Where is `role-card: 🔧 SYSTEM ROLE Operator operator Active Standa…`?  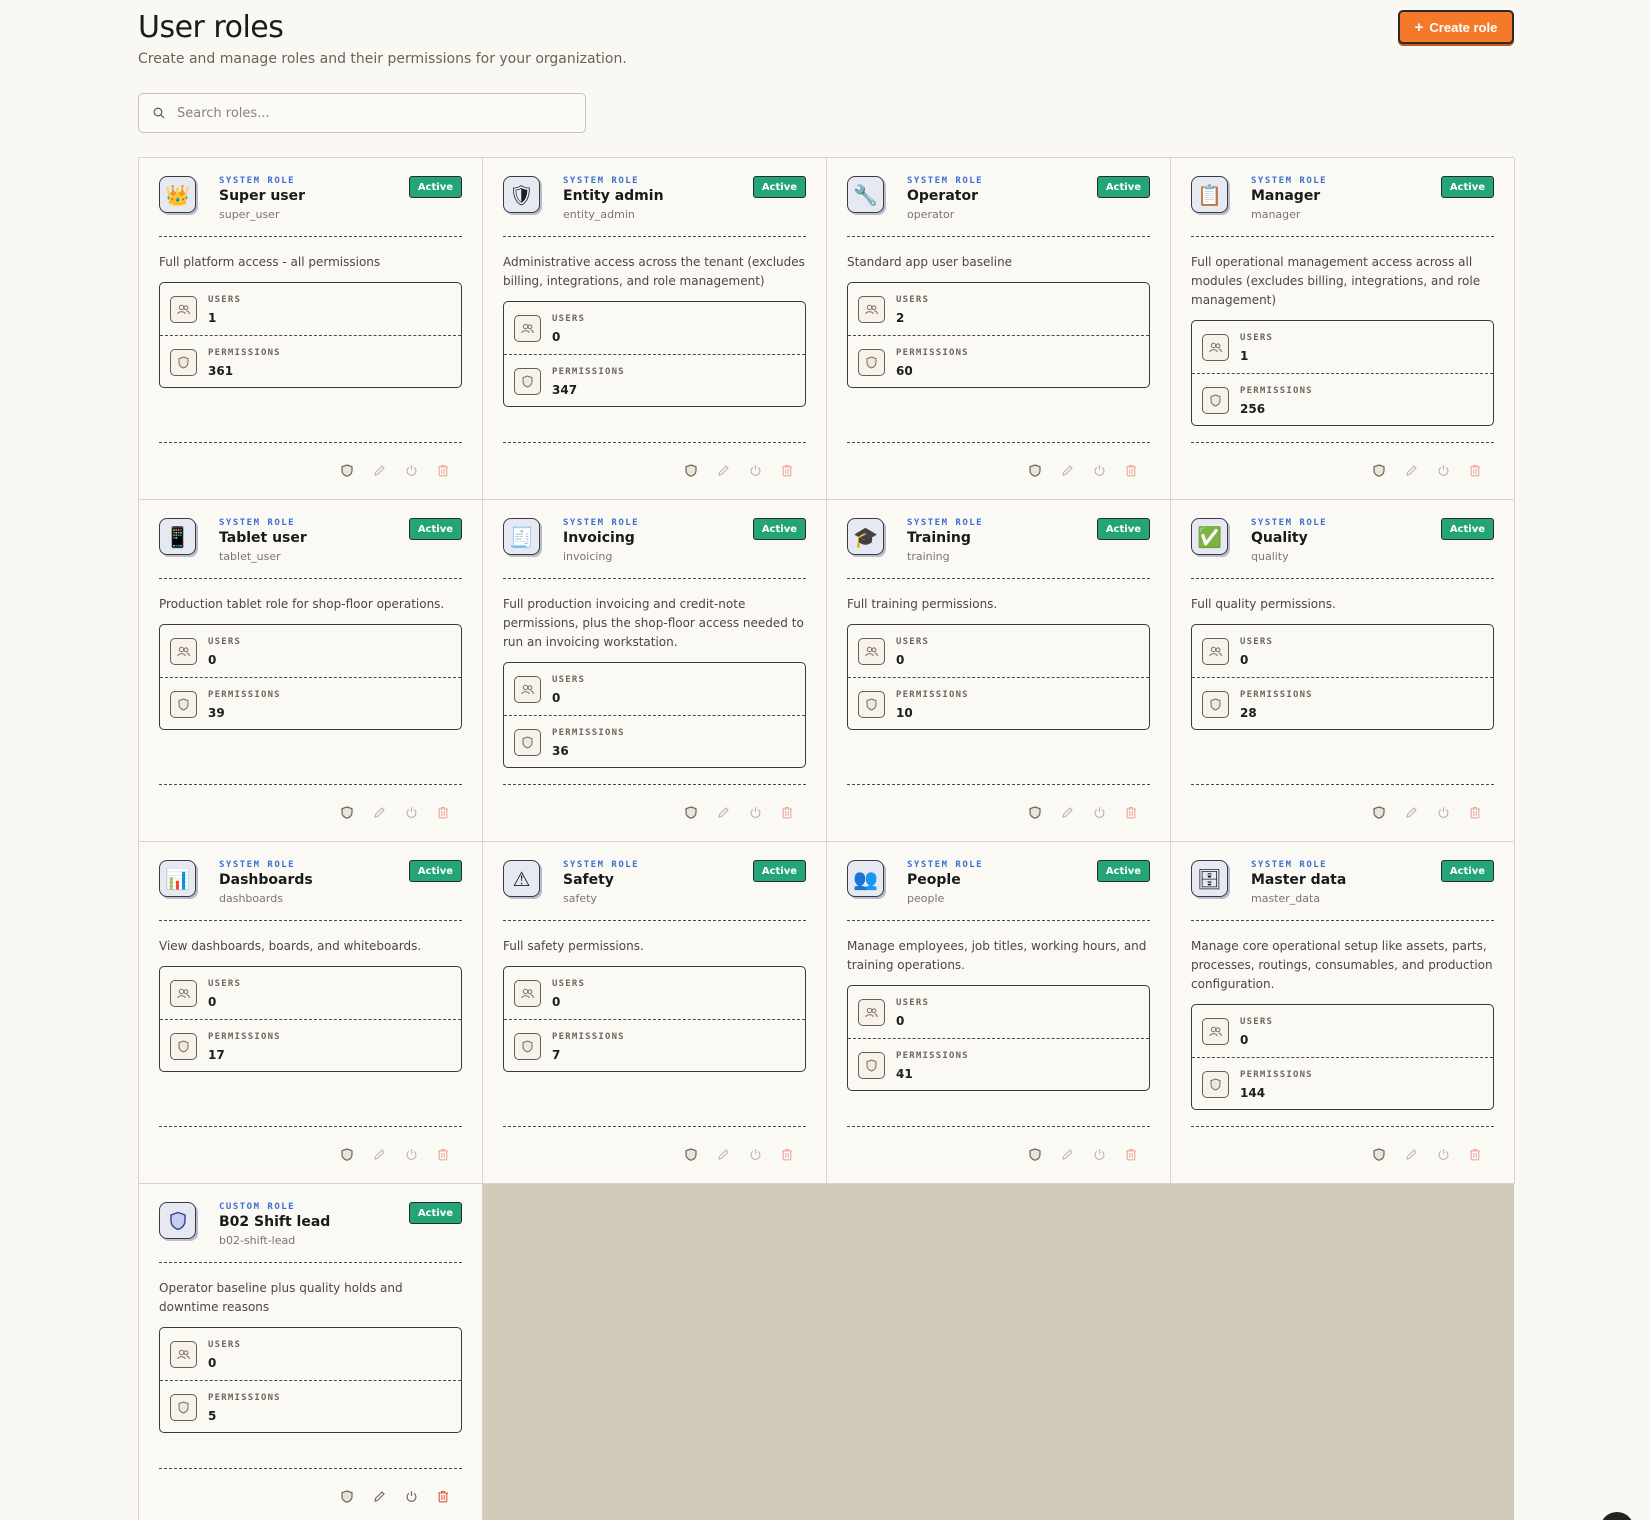 role-card: 🔧 SYSTEM ROLE Operator operator Active Standa… is located at coordinates (999, 329).